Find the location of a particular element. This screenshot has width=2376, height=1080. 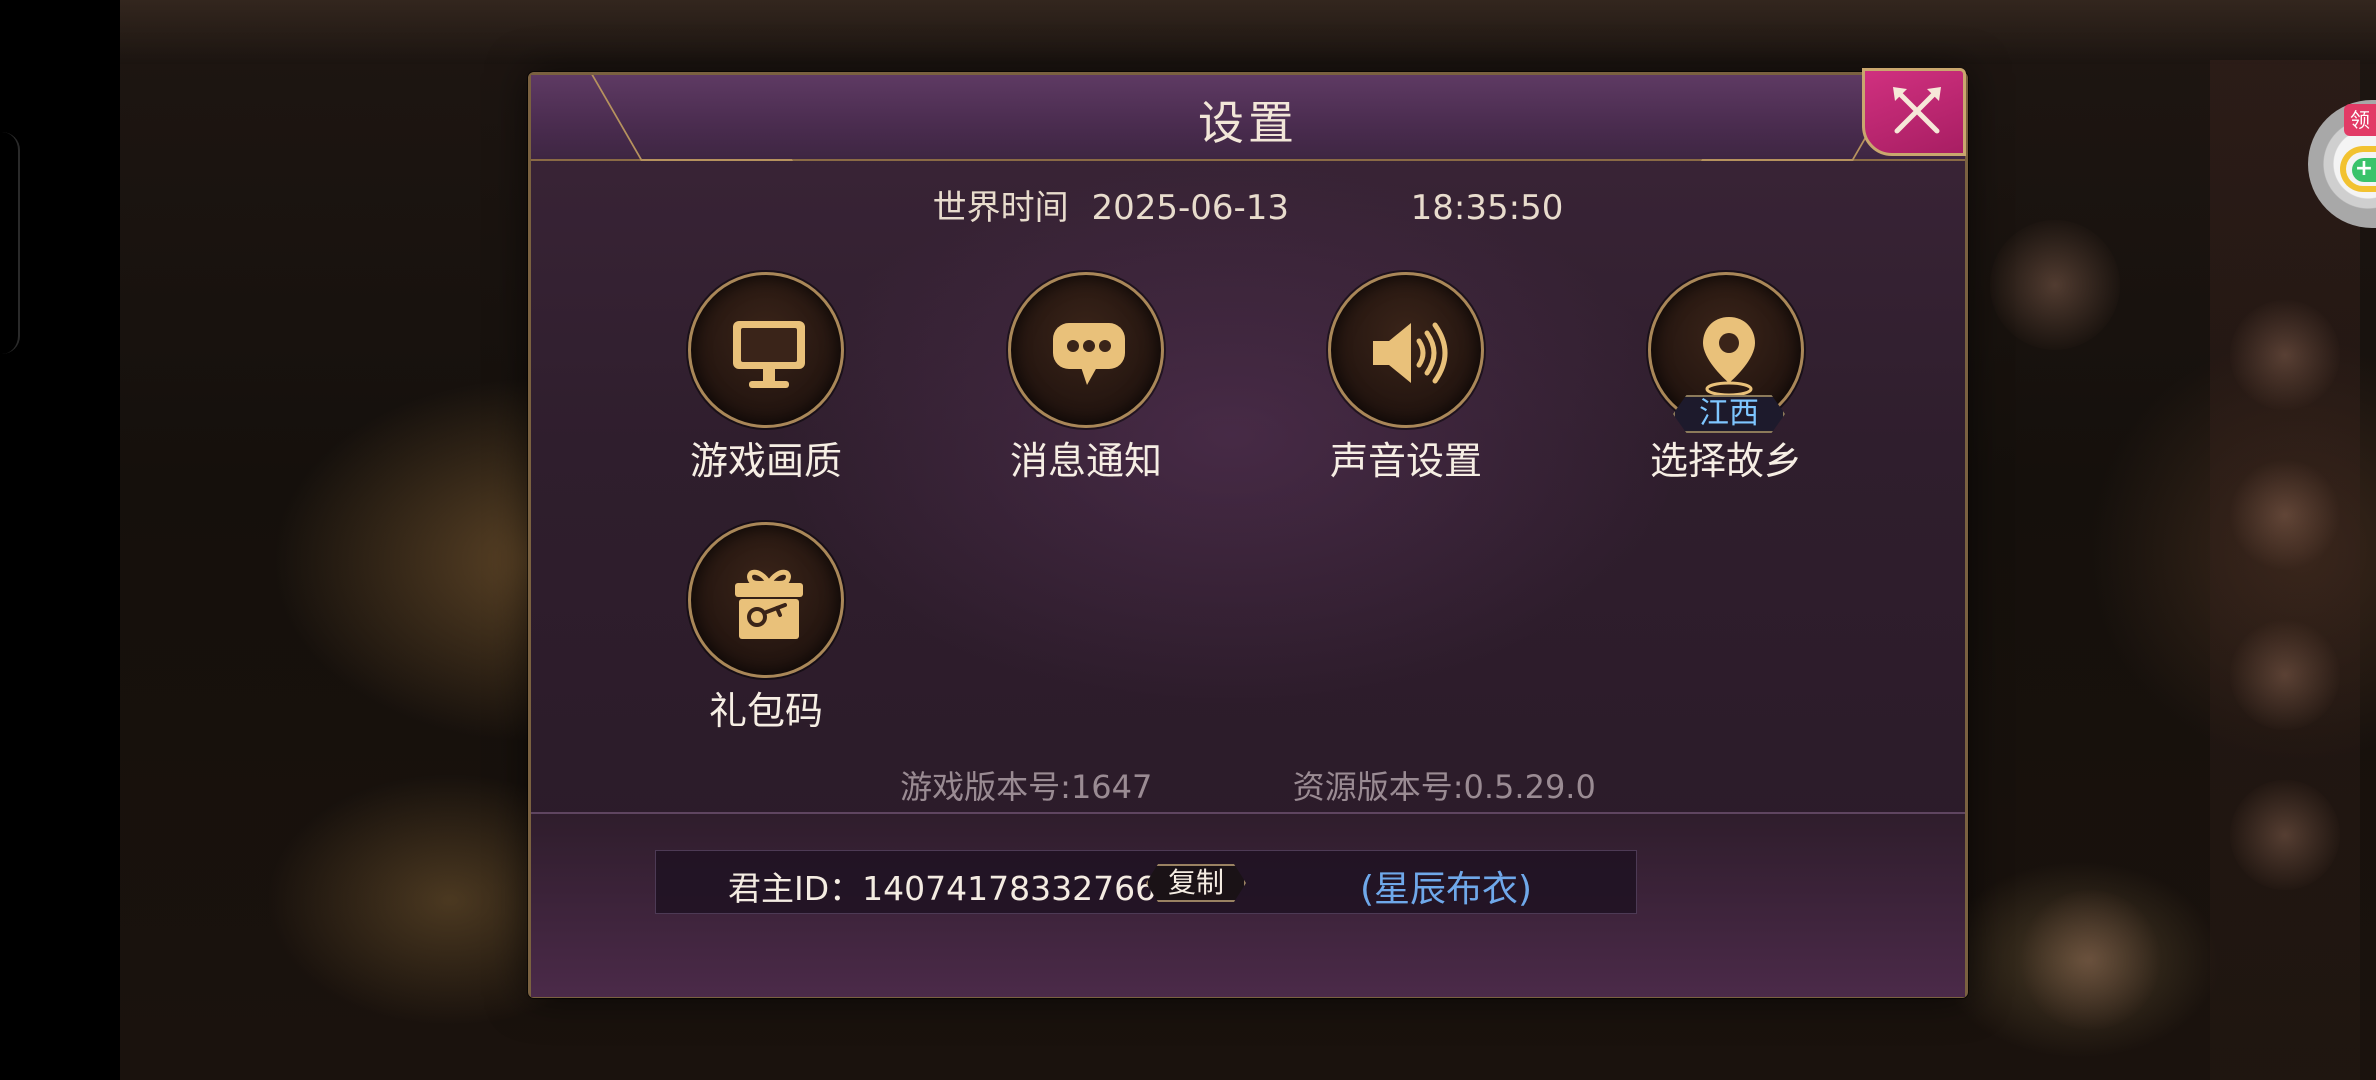

background-top-bar is located at coordinates (1248, 32).